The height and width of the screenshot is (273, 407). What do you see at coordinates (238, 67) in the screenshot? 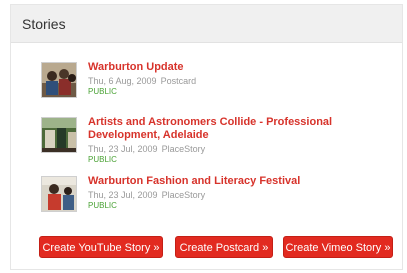
I see `story-title-link: Warburton Update` at bounding box center [238, 67].